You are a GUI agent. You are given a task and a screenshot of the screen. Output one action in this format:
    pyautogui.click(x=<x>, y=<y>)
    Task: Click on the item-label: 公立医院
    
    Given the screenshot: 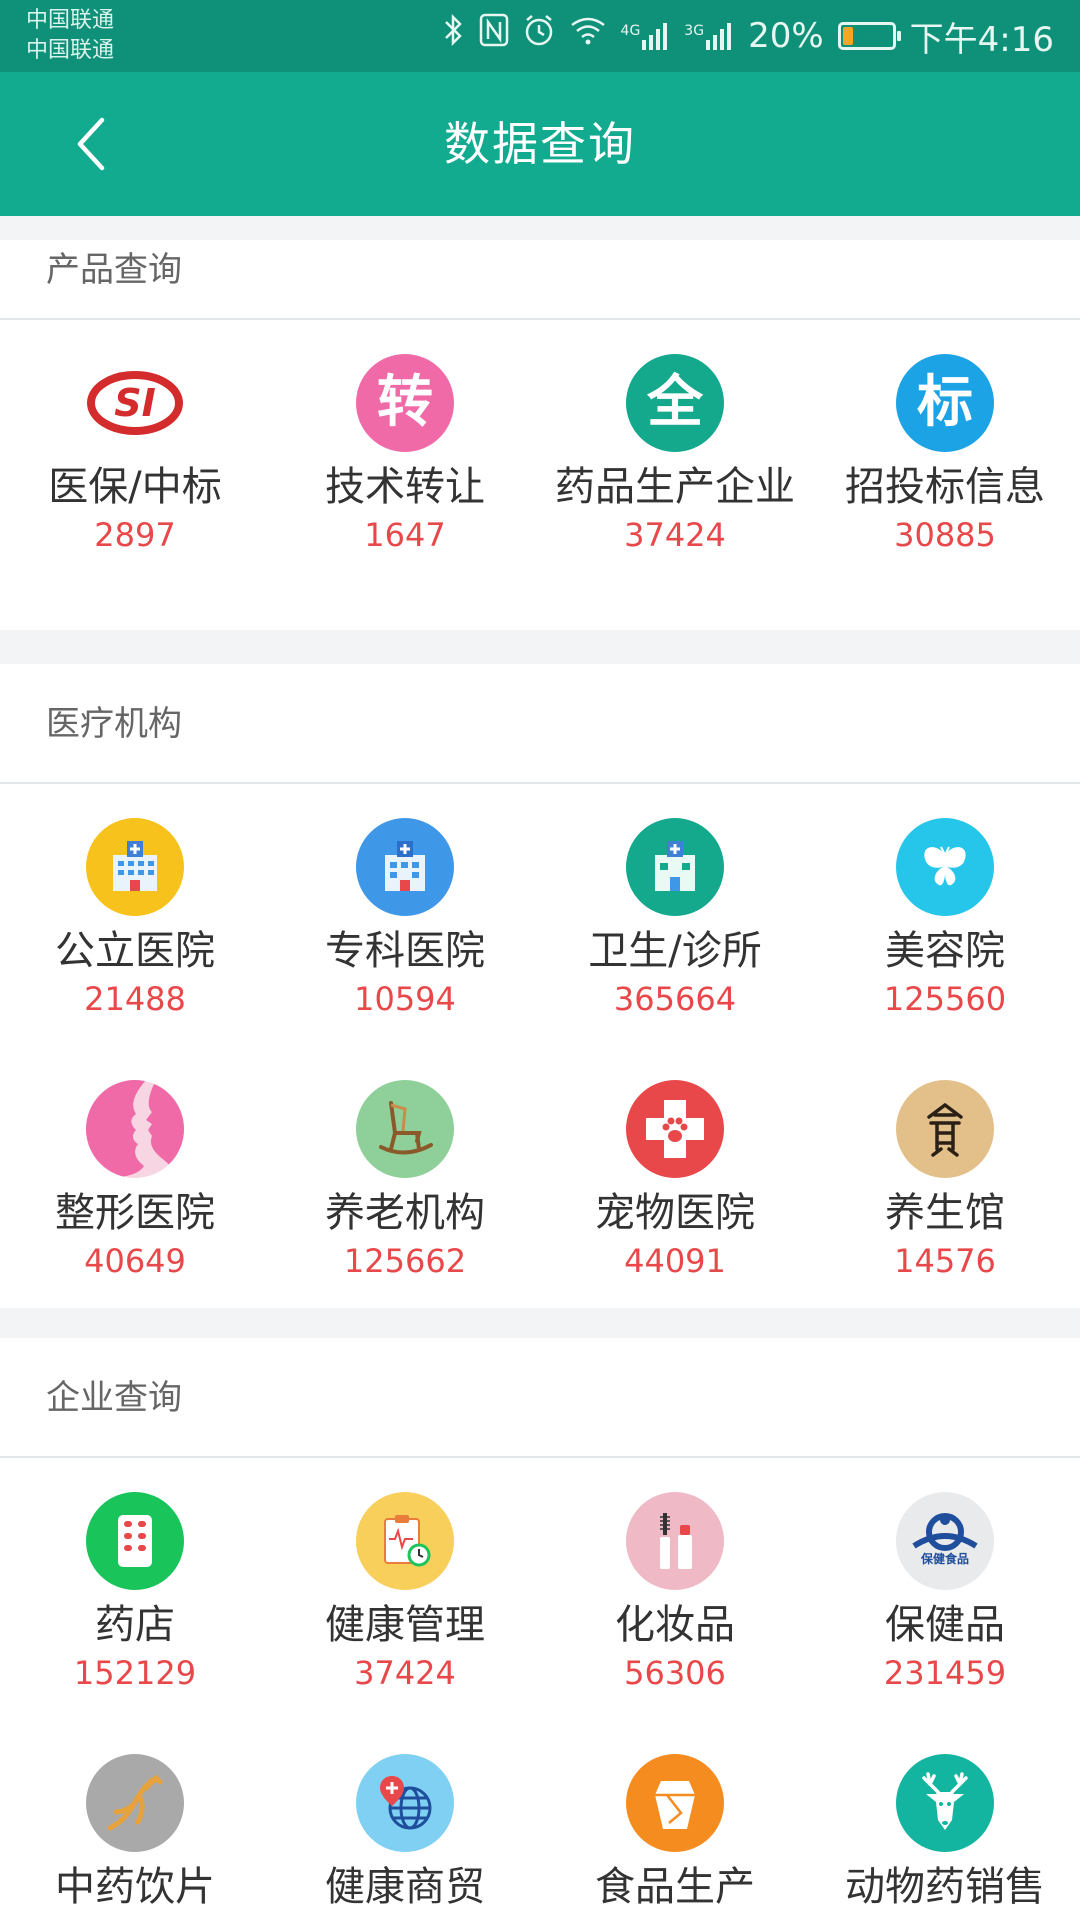 What is the action you would take?
    pyautogui.click(x=135, y=951)
    